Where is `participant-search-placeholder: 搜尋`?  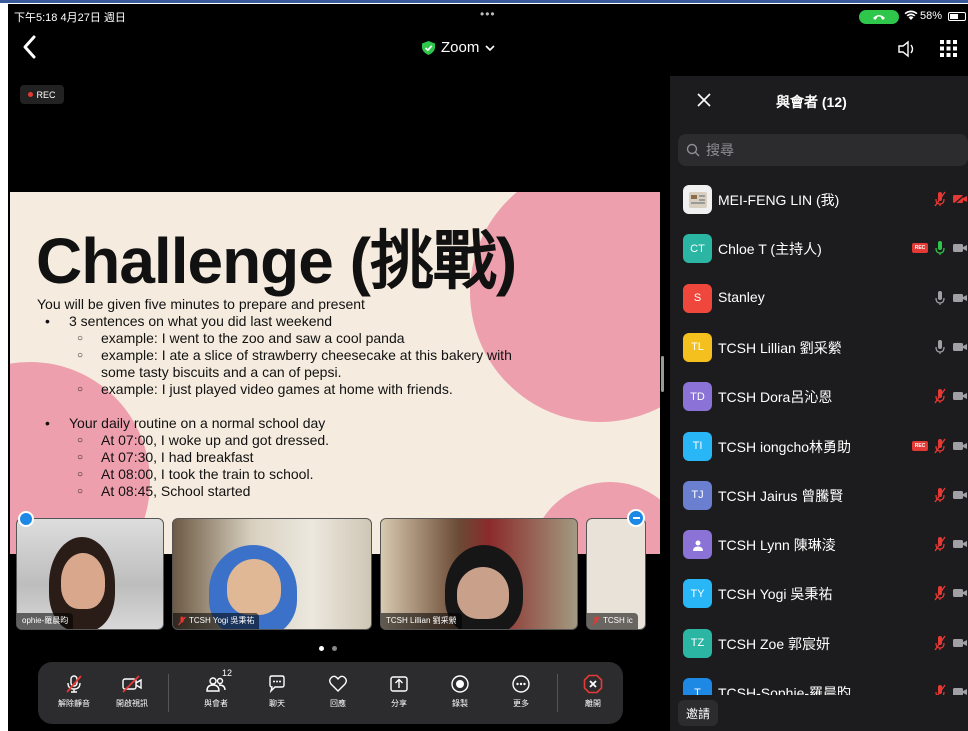 participant-search-placeholder: 搜尋 is located at coordinates (720, 150).